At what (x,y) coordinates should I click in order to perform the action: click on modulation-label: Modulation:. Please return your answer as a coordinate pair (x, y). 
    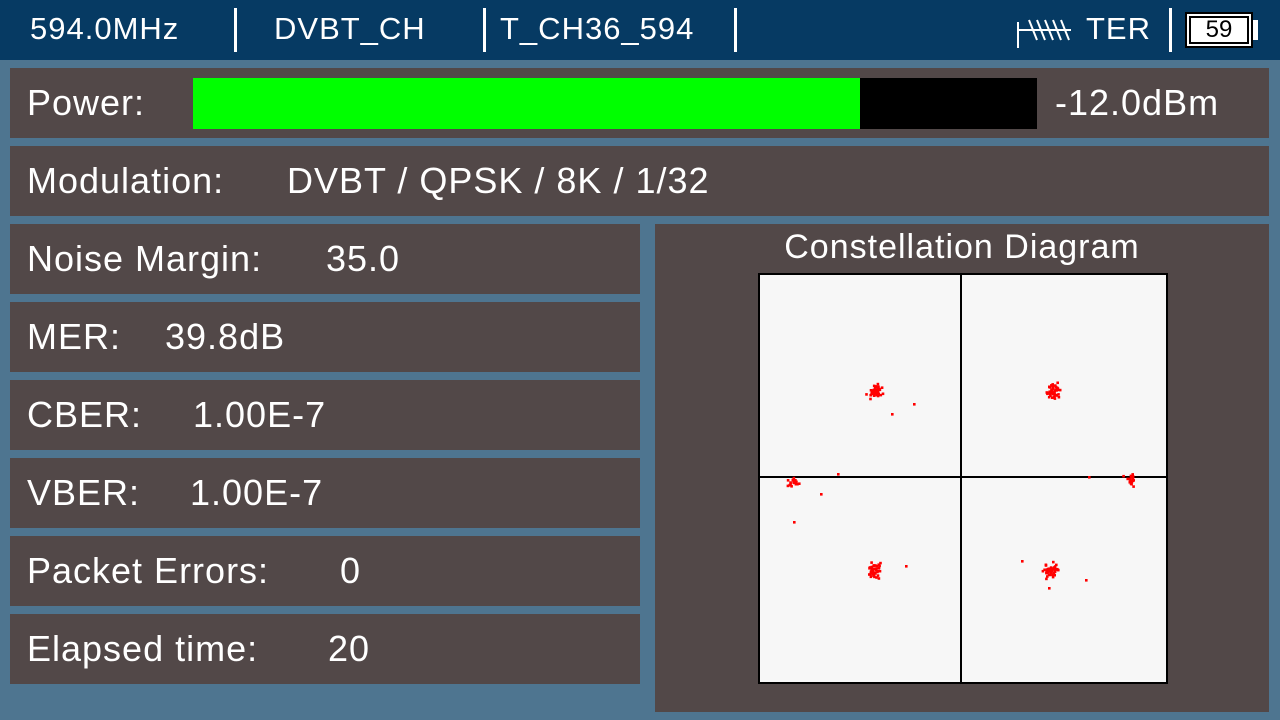
    Looking at the image, I should click on (126, 180).